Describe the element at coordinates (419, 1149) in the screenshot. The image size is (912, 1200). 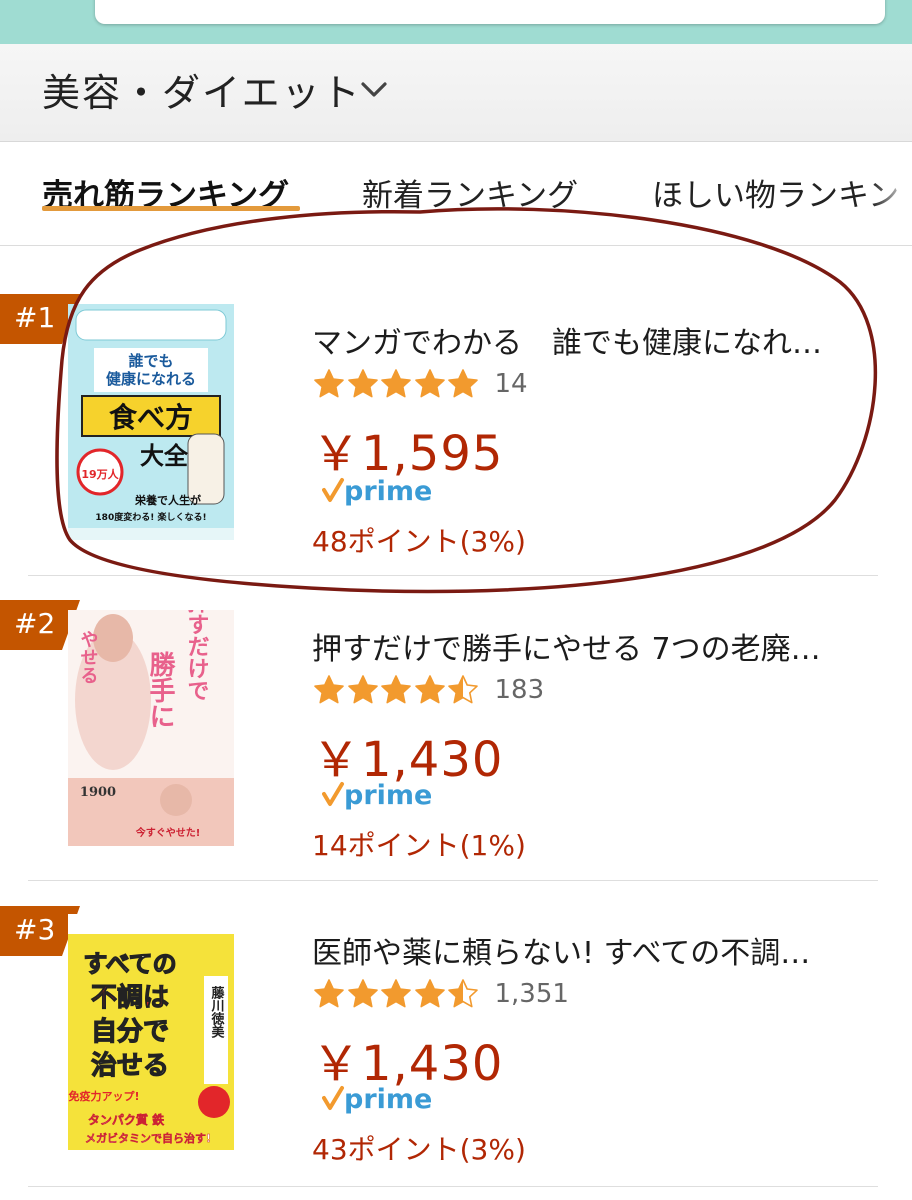
I see `points-earned: 43ポイント(3%)` at that location.